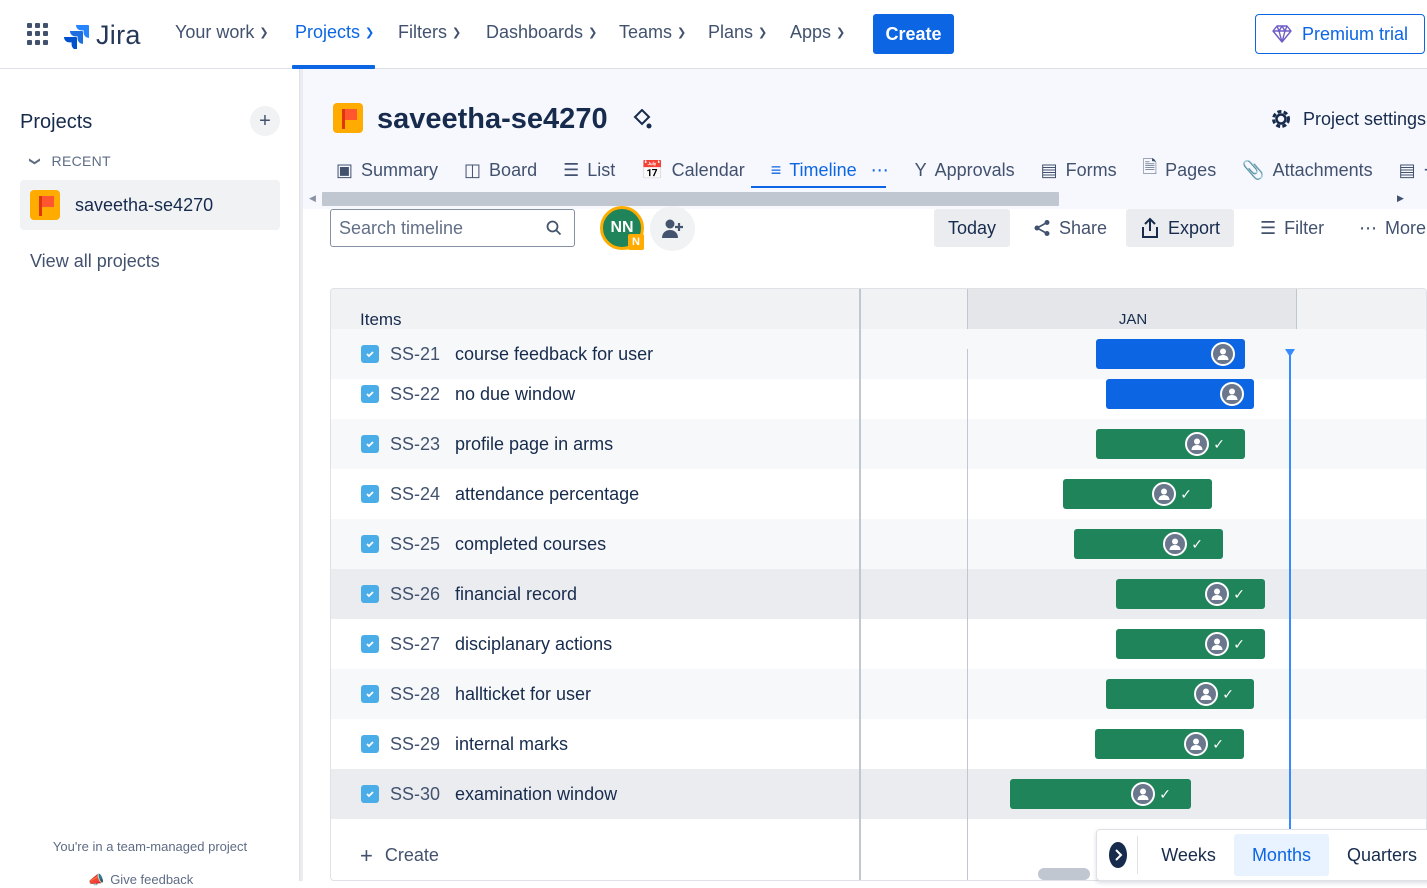  I want to click on issue-key: SS-26, so click(417, 594).